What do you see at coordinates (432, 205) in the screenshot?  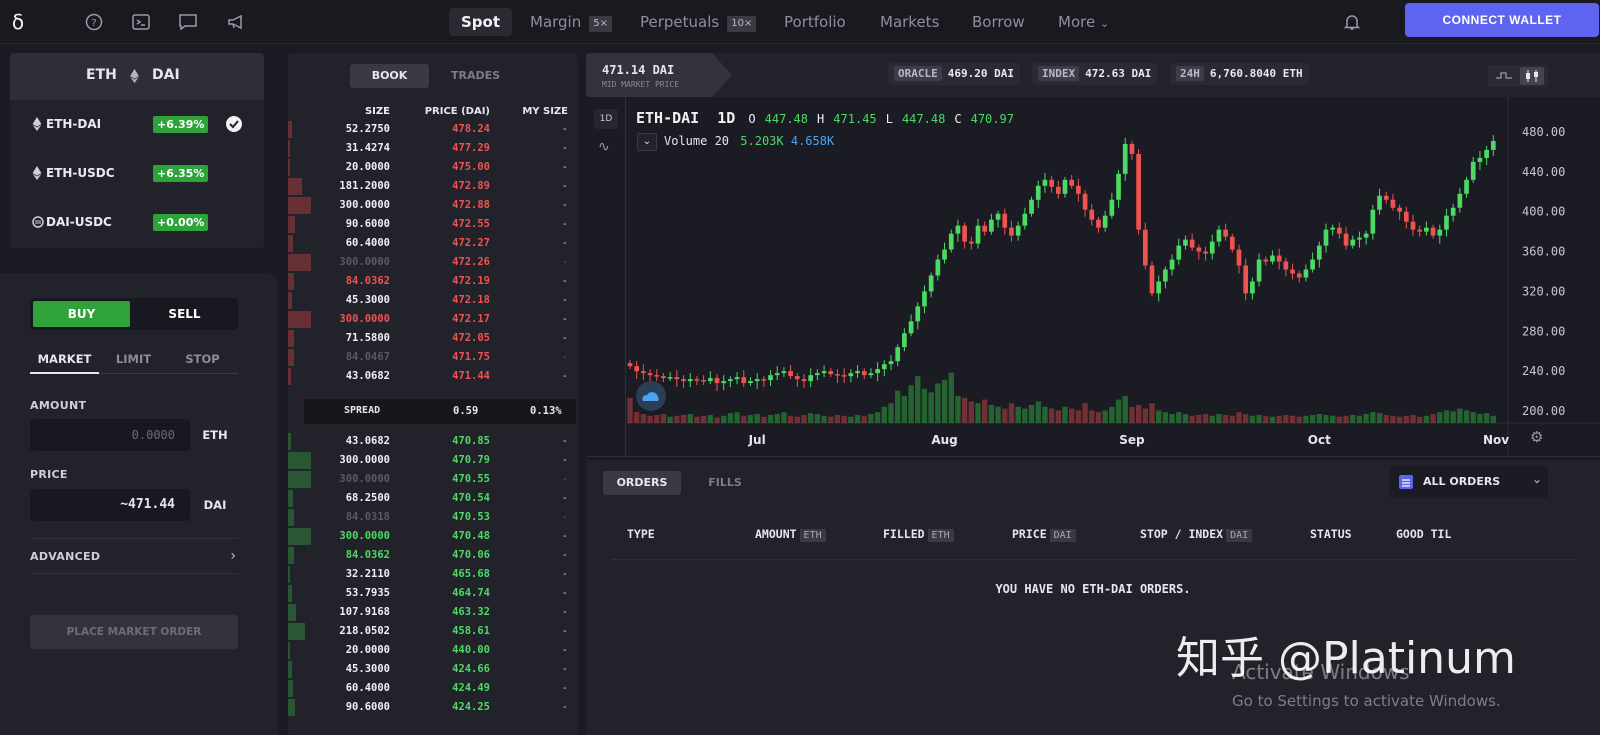 I see `ask-row: 300.0000 472.88 -` at bounding box center [432, 205].